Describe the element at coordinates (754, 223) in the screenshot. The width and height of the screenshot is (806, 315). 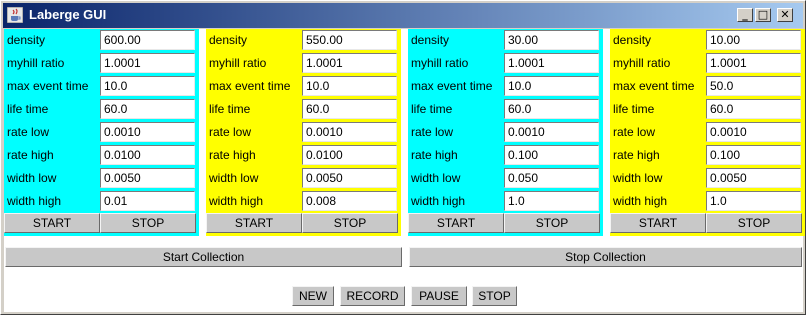
I see `stop-button-4: STOP` at that location.